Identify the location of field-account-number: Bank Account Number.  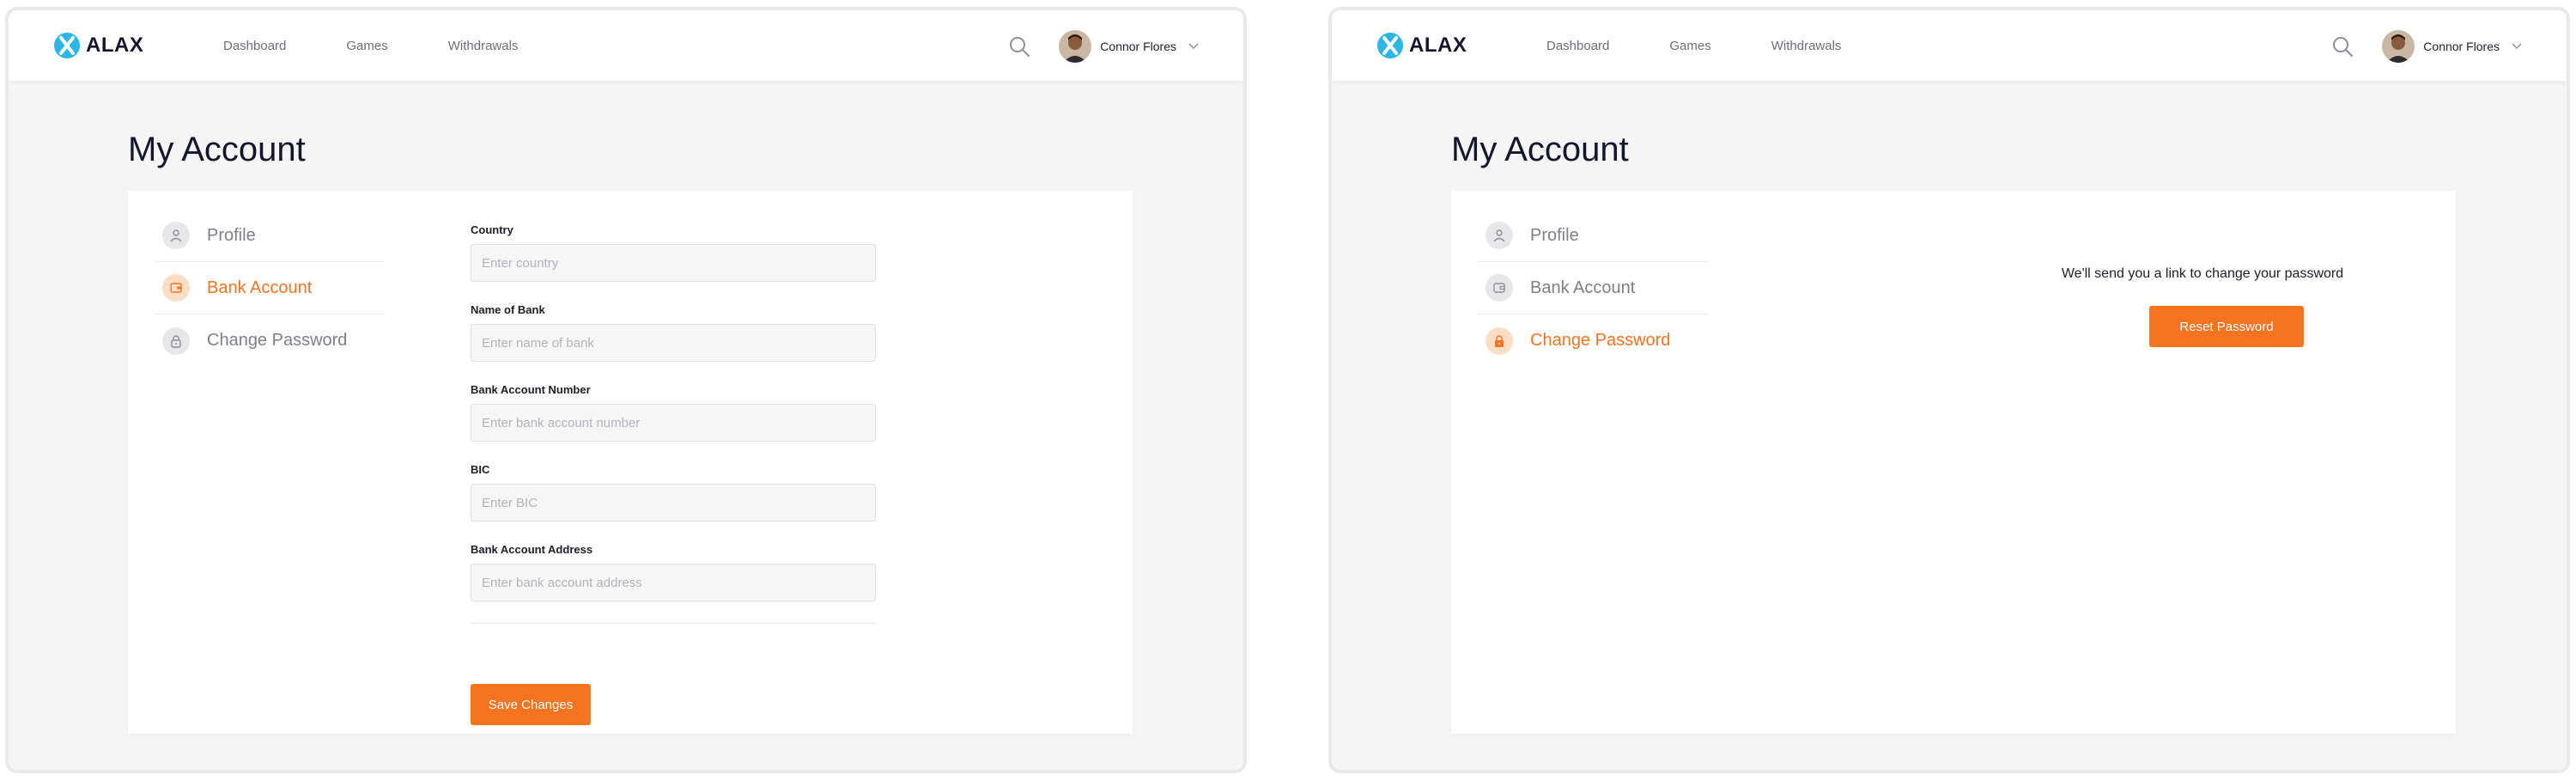
(673, 413).